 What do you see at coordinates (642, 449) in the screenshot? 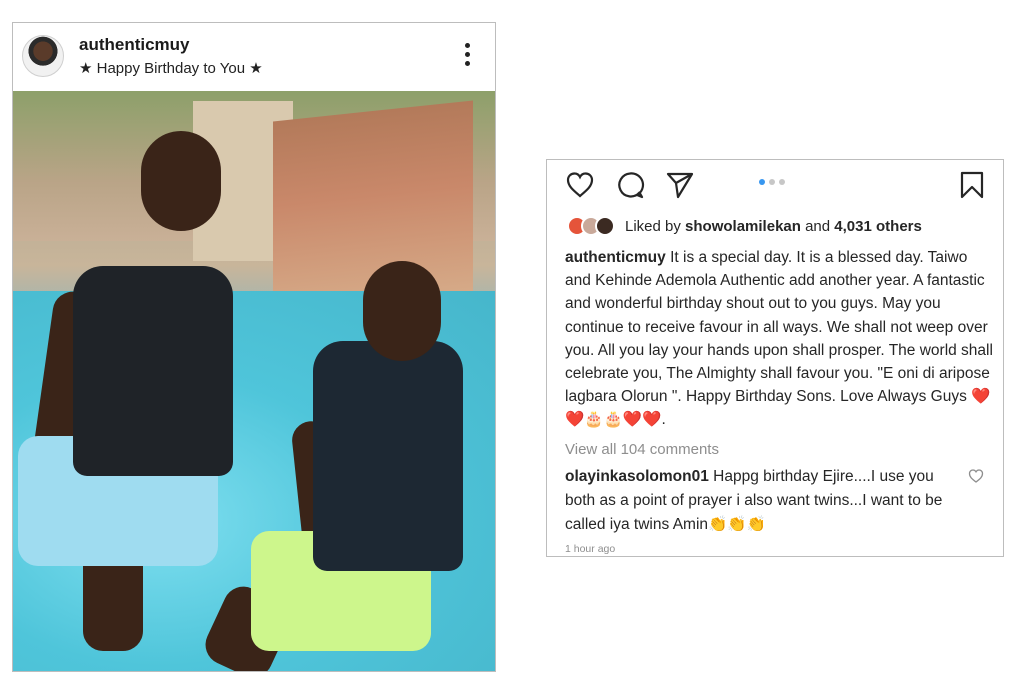
I see `view-all-comments-link: View all 104 comments` at bounding box center [642, 449].